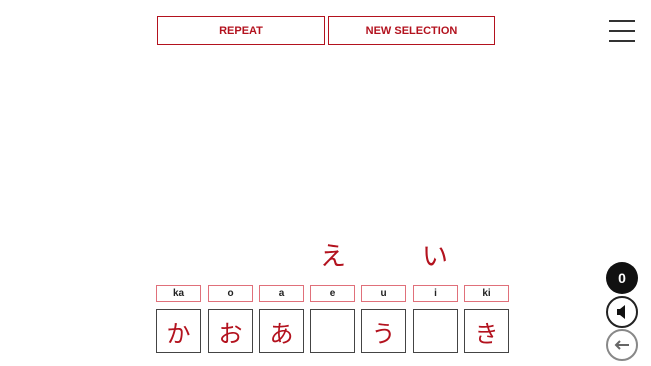  What do you see at coordinates (230, 331) in the screenshot?
I see `kana-slot-o: お` at bounding box center [230, 331].